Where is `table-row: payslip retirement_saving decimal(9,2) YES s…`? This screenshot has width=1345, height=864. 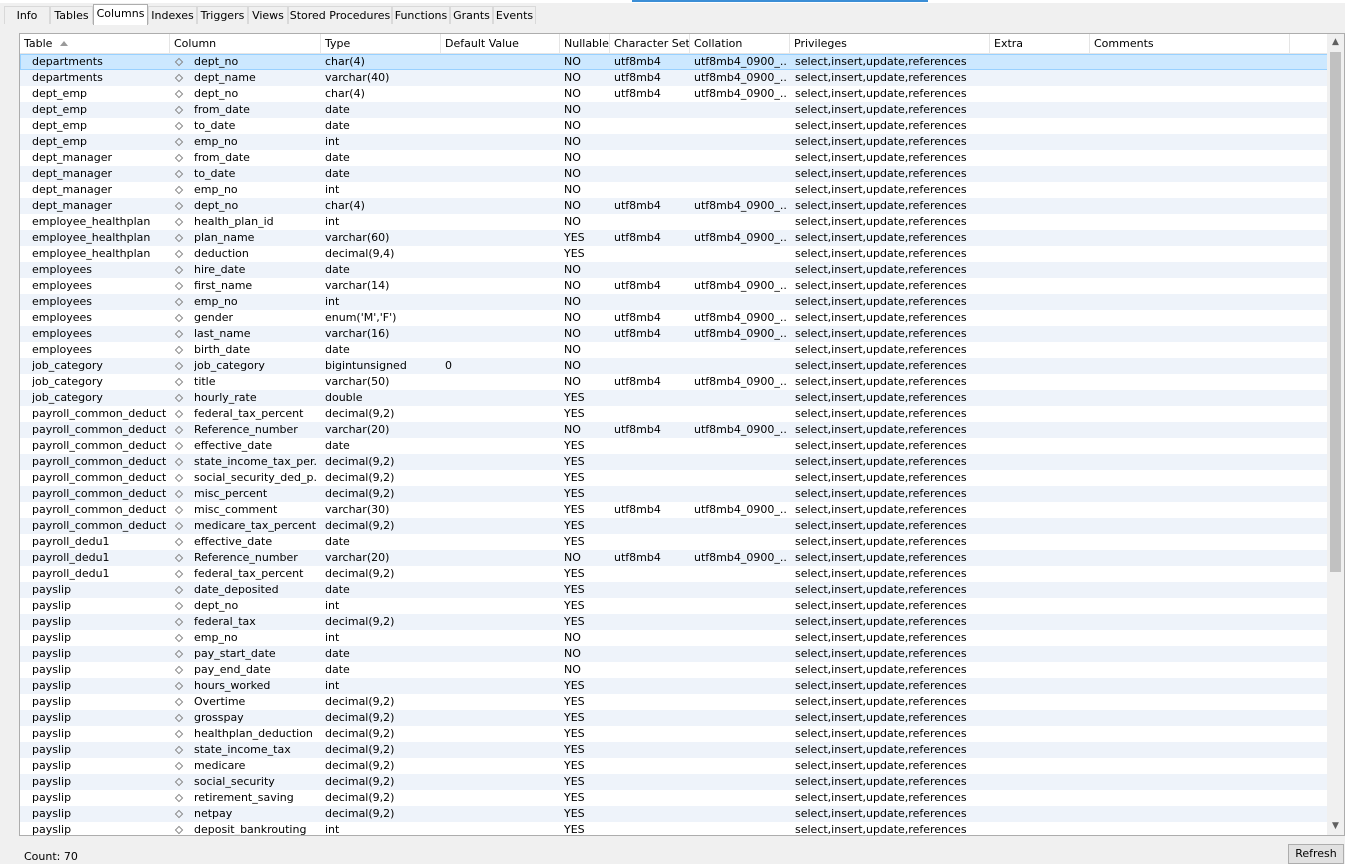
table-row: payslip retirement_saving decimal(9,2) YES s… is located at coordinates (674, 798).